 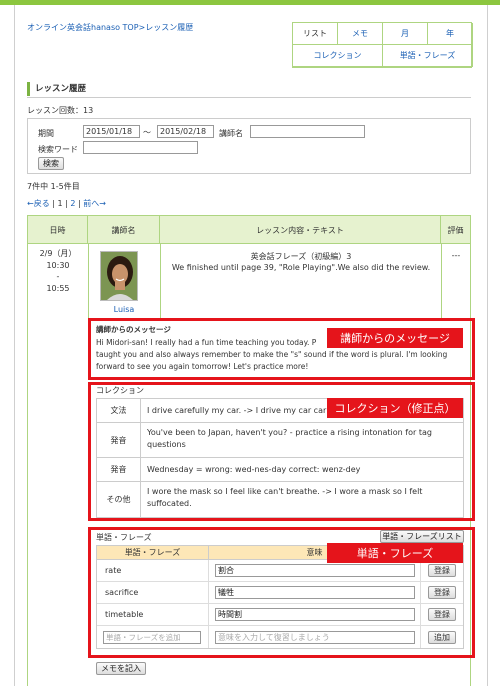 I want to click on nav-year: 年, so click(x=450, y=34).